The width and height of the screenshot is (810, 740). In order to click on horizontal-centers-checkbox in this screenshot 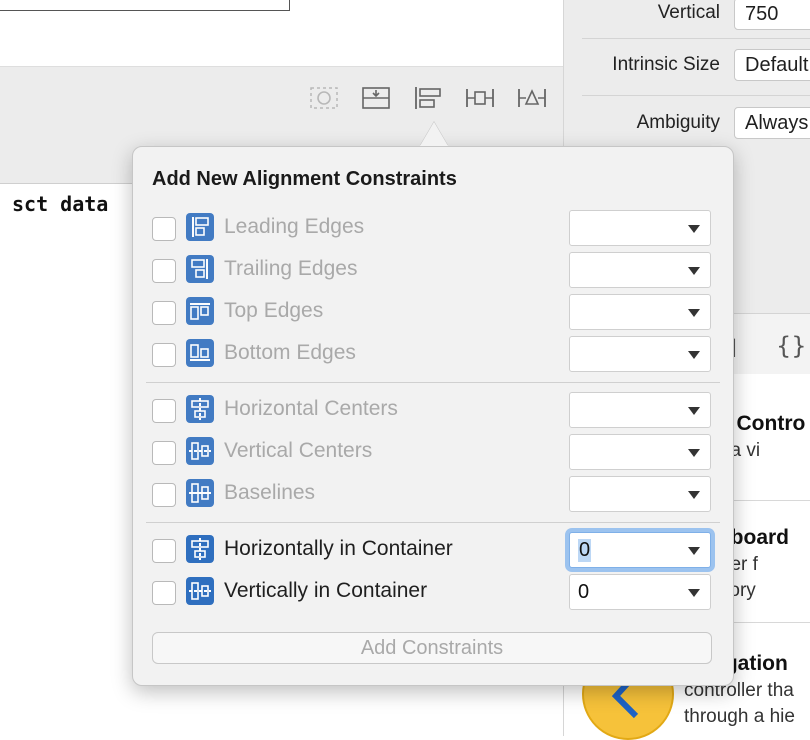, I will do `click(164, 411)`.